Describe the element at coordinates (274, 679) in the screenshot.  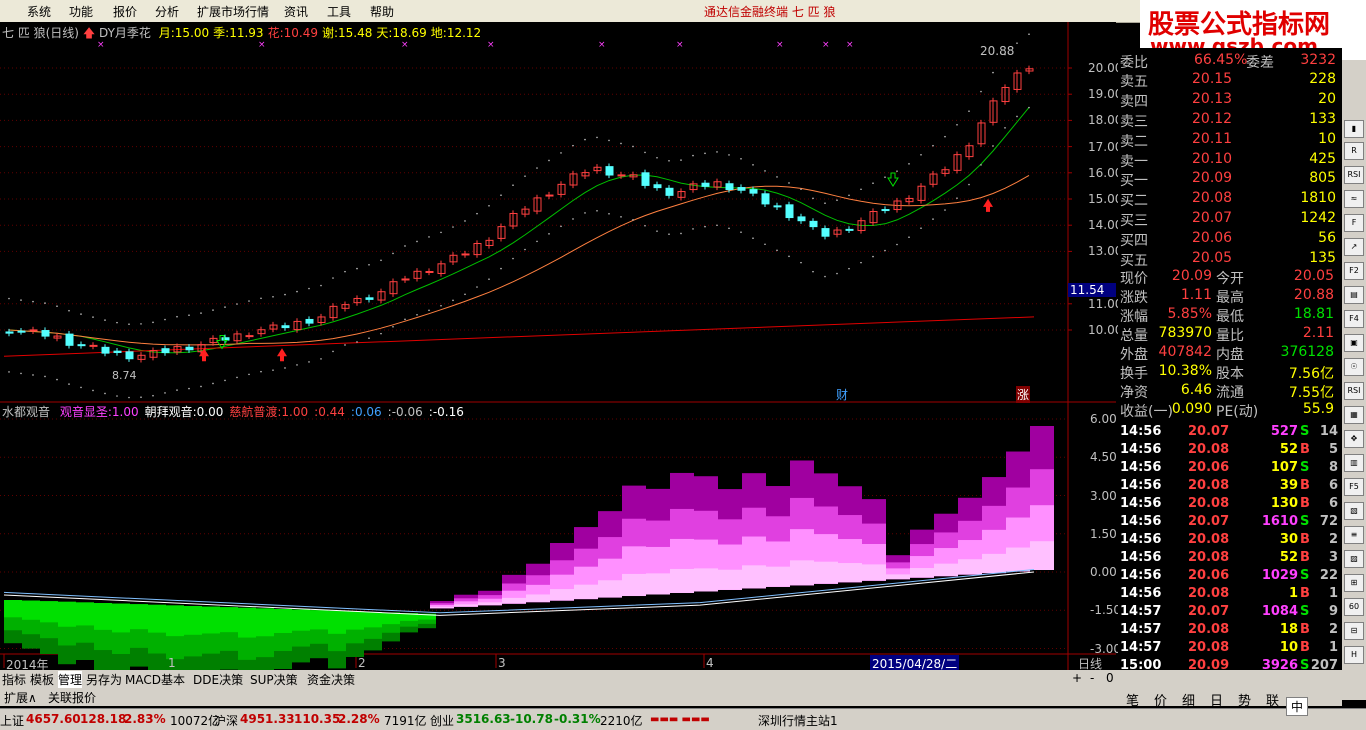
I see `bottom-tab: SUP决策` at that location.